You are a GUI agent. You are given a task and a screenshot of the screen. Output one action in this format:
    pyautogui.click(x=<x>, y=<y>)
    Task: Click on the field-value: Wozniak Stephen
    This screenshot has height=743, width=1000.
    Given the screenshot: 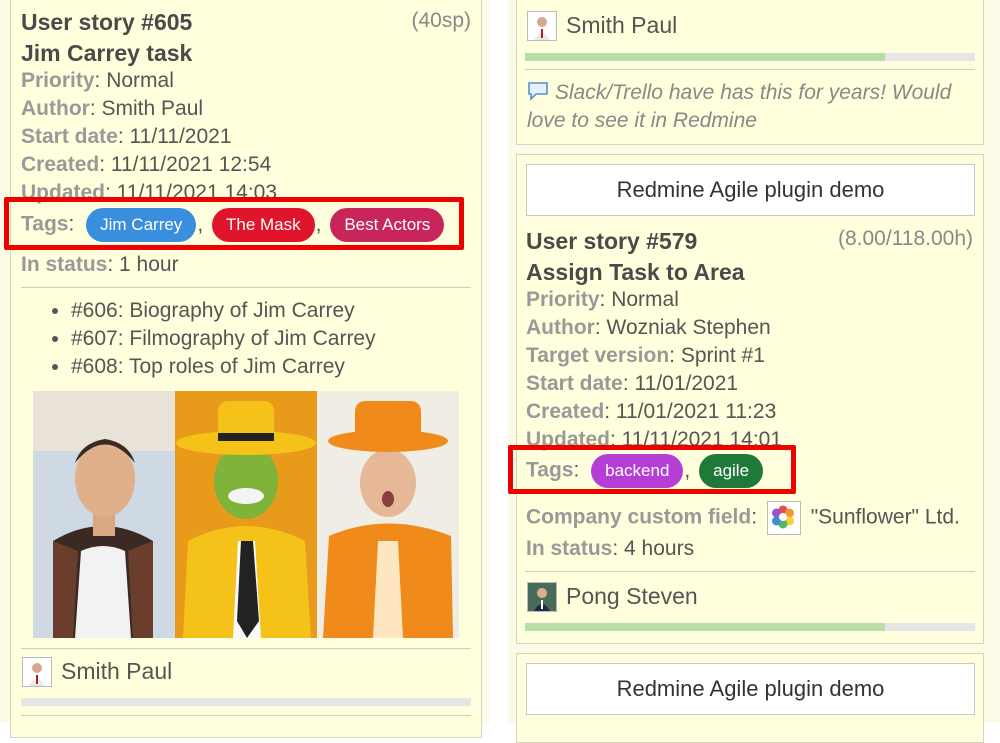 What is the action you would take?
    pyautogui.click(x=688, y=327)
    